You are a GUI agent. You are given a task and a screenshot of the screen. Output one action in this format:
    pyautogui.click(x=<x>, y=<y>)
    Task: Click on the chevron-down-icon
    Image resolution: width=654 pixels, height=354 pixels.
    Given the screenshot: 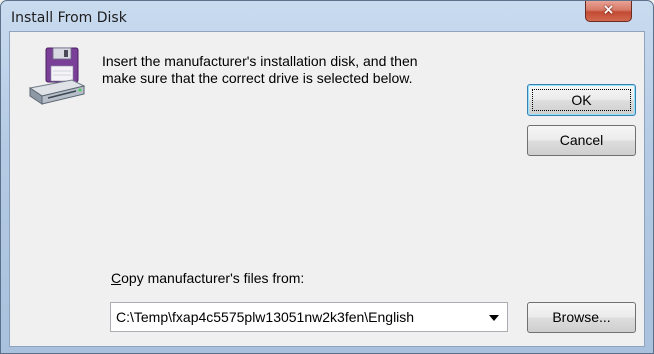 What is the action you would take?
    pyautogui.click(x=494, y=318)
    